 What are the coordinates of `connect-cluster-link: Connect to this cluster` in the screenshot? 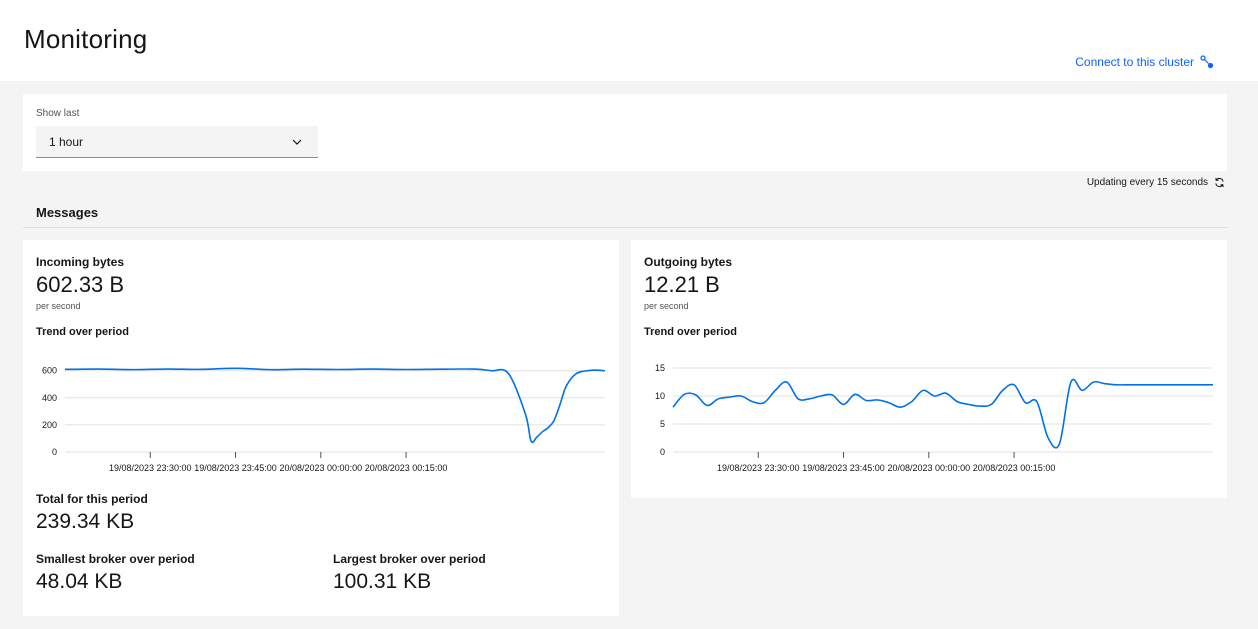 It's located at (1144, 62).